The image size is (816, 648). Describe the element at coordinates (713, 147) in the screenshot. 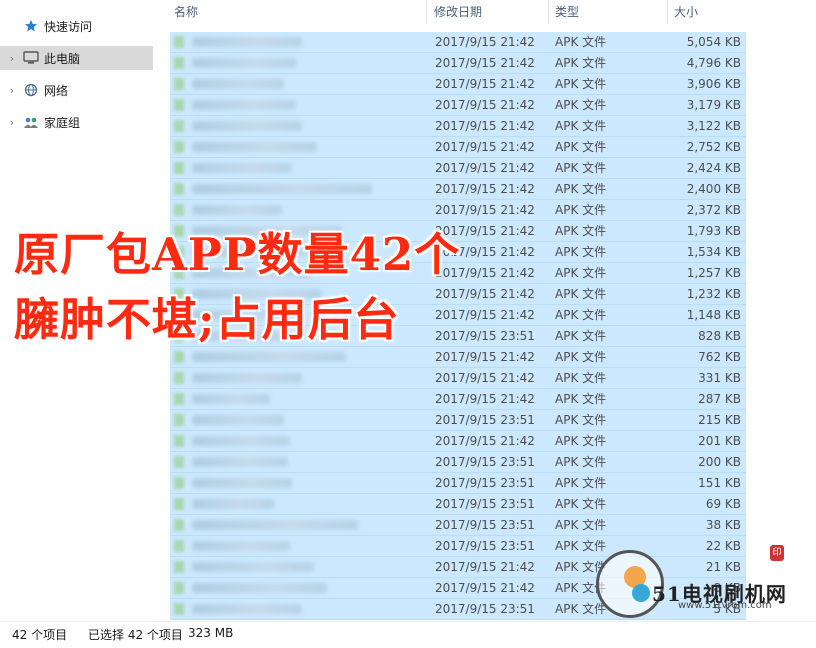

I see `file-size: 2,752 KB` at that location.